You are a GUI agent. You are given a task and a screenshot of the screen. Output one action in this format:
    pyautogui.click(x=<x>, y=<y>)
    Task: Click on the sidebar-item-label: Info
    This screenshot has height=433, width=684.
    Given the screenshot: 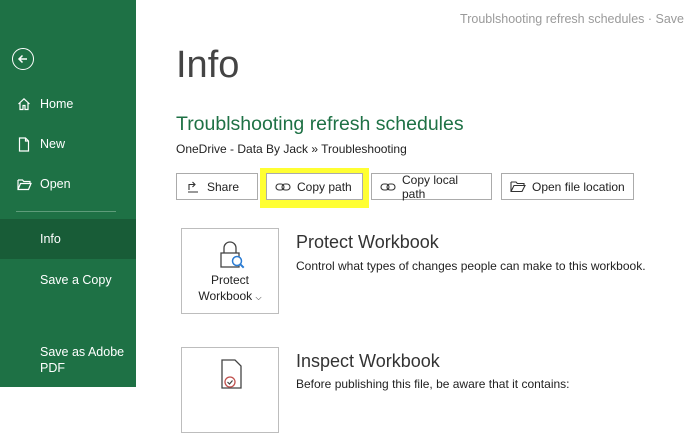 What is the action you would take?
    pyautogui.click(x=50, y=239)
    